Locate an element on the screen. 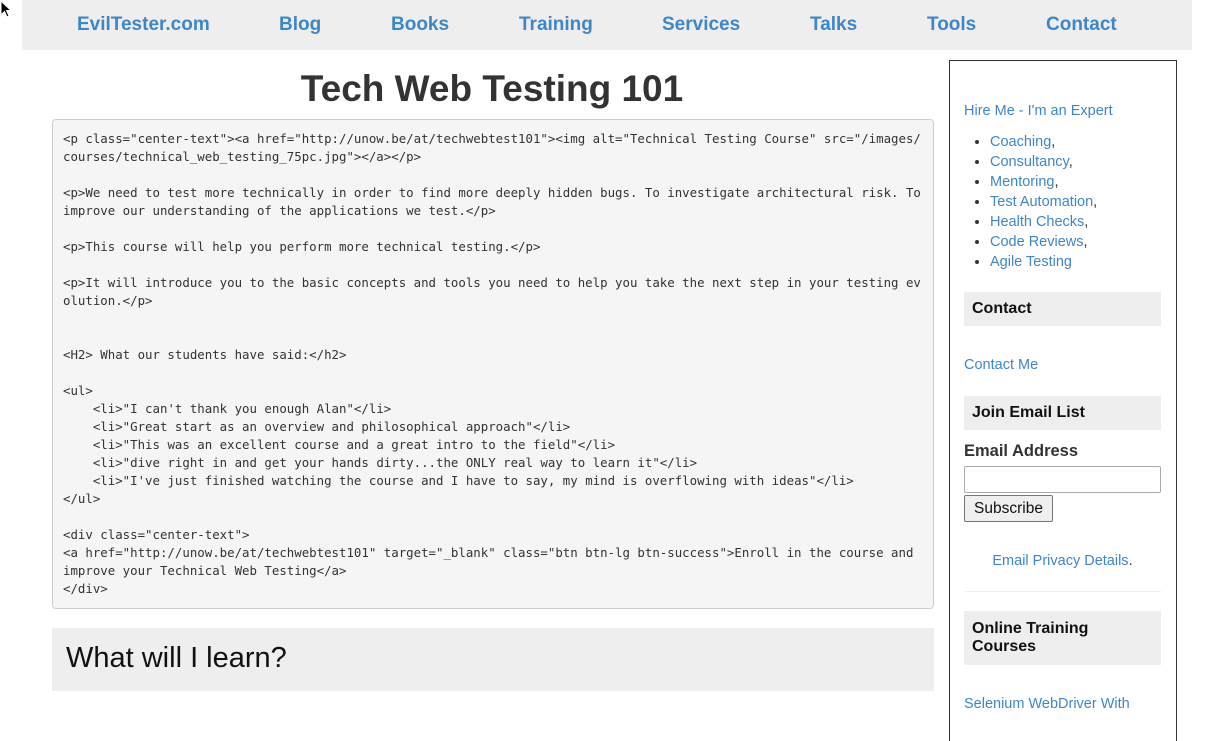  list-item: Test Automation, is located at coordinates (1043, 202).